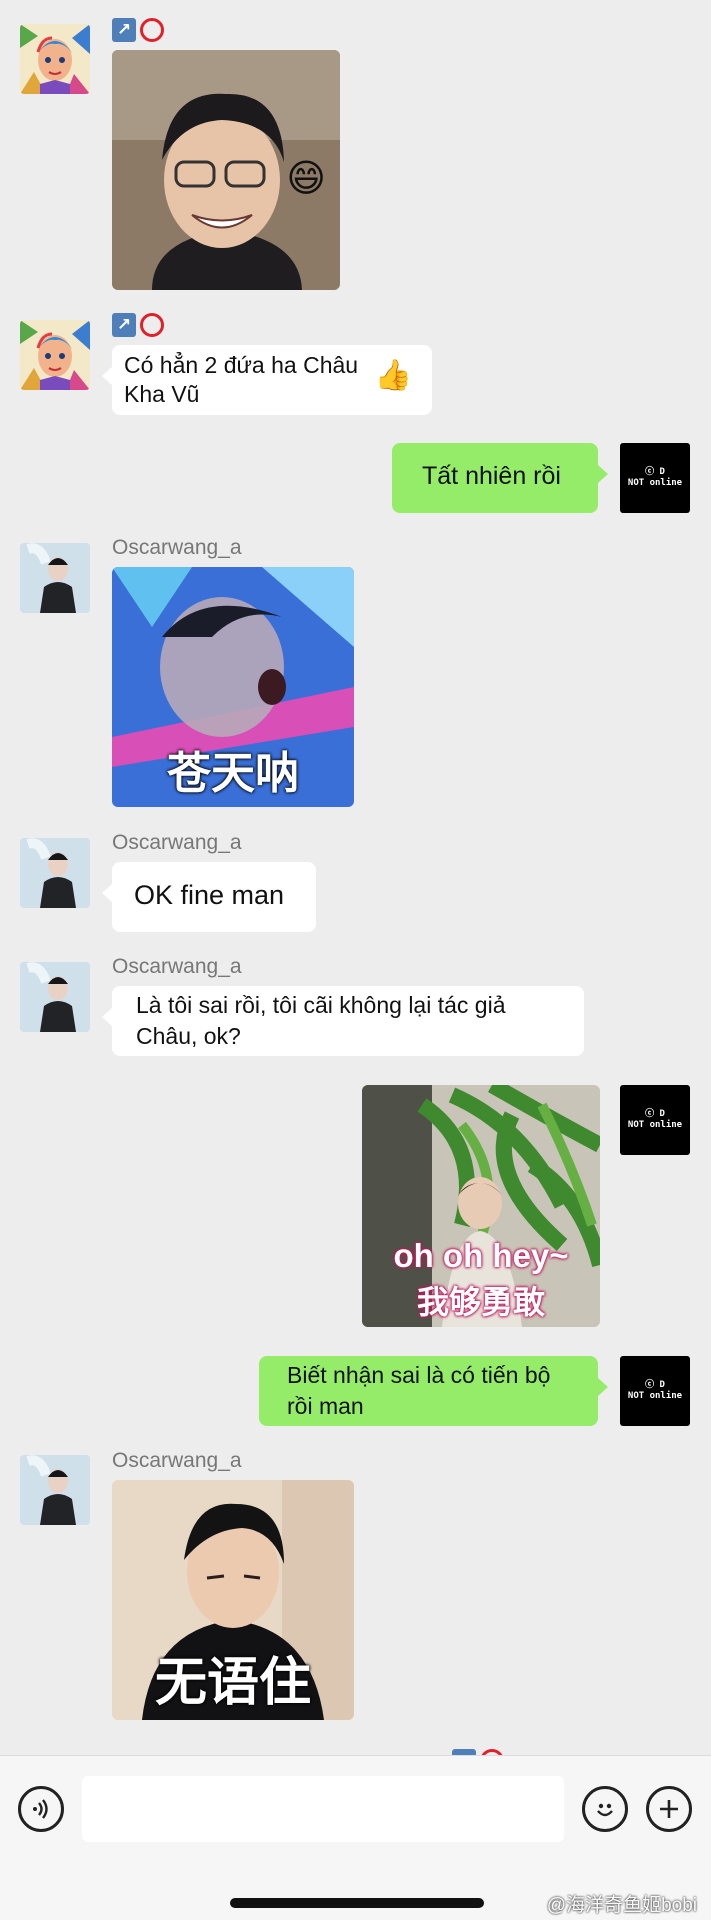  I want to click on message-text-line: rồi man, so click(325, 1406).